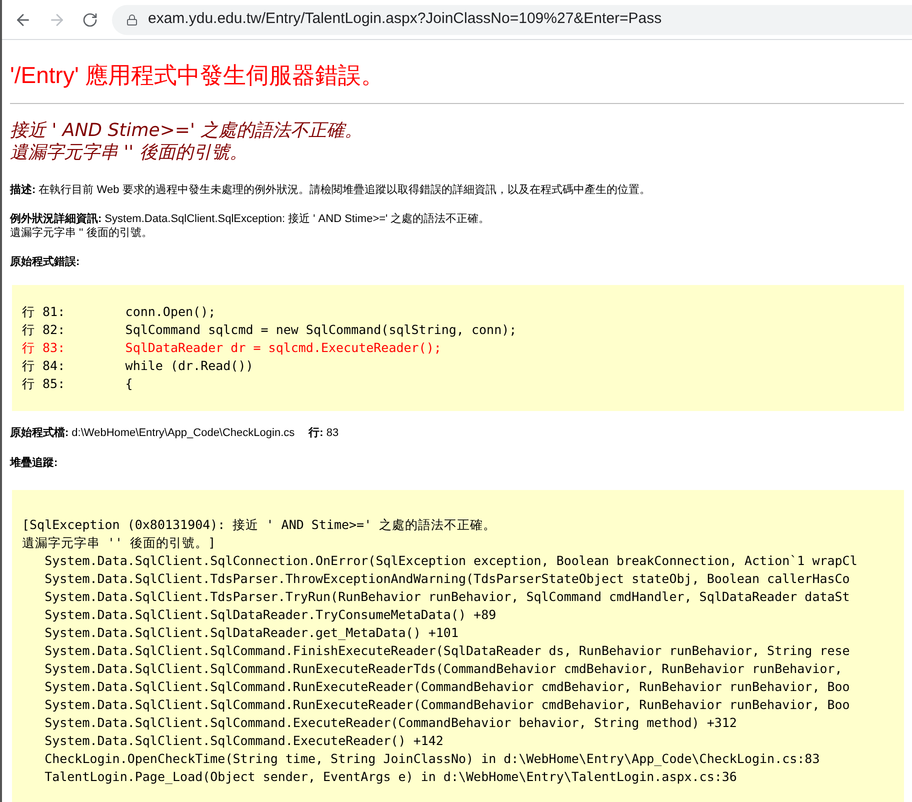 The image size is (912, 802). Describe the element at coordinates (78, 383) in the screenshot. I see `code-line: 行 85: {` at that location.